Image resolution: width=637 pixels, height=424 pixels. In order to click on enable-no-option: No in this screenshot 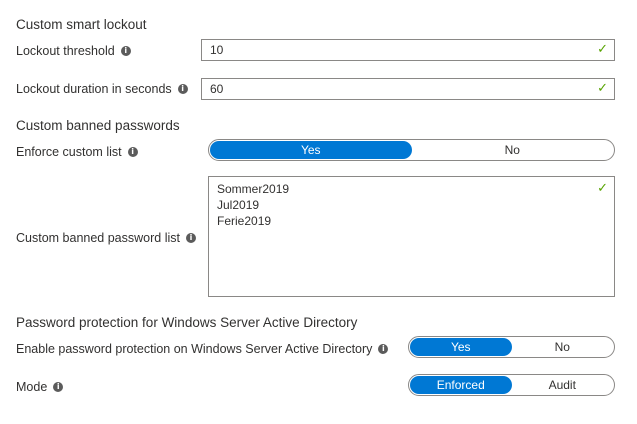, I will do `click(563, 347)`.